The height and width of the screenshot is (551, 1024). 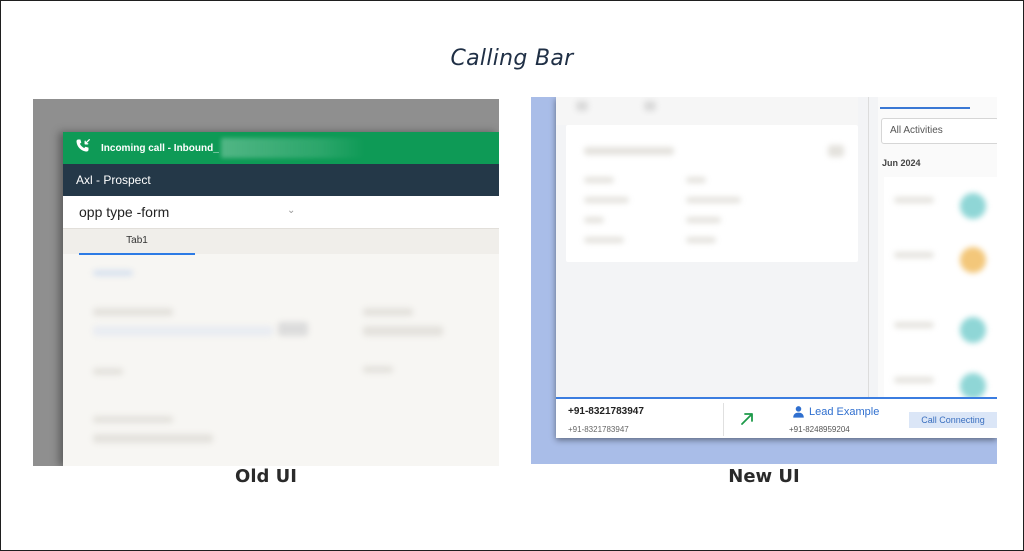 What do you see at coordinates (266, 476) in the screenshot?
I see `caption-old-ui: Old UI` at bounding box center [266, 476].